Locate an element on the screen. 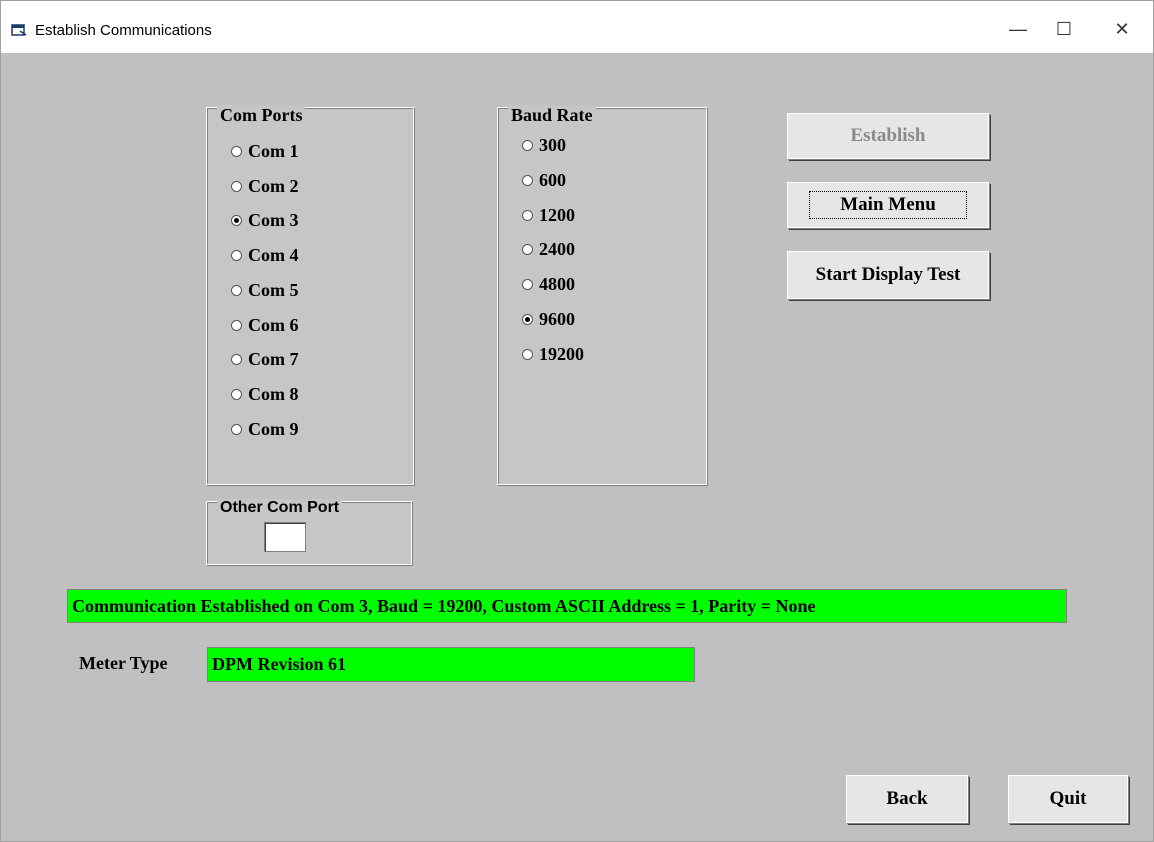 The image size is (1154, 842). com-port-radio: Com 4 is located at coordinates (265, 255).